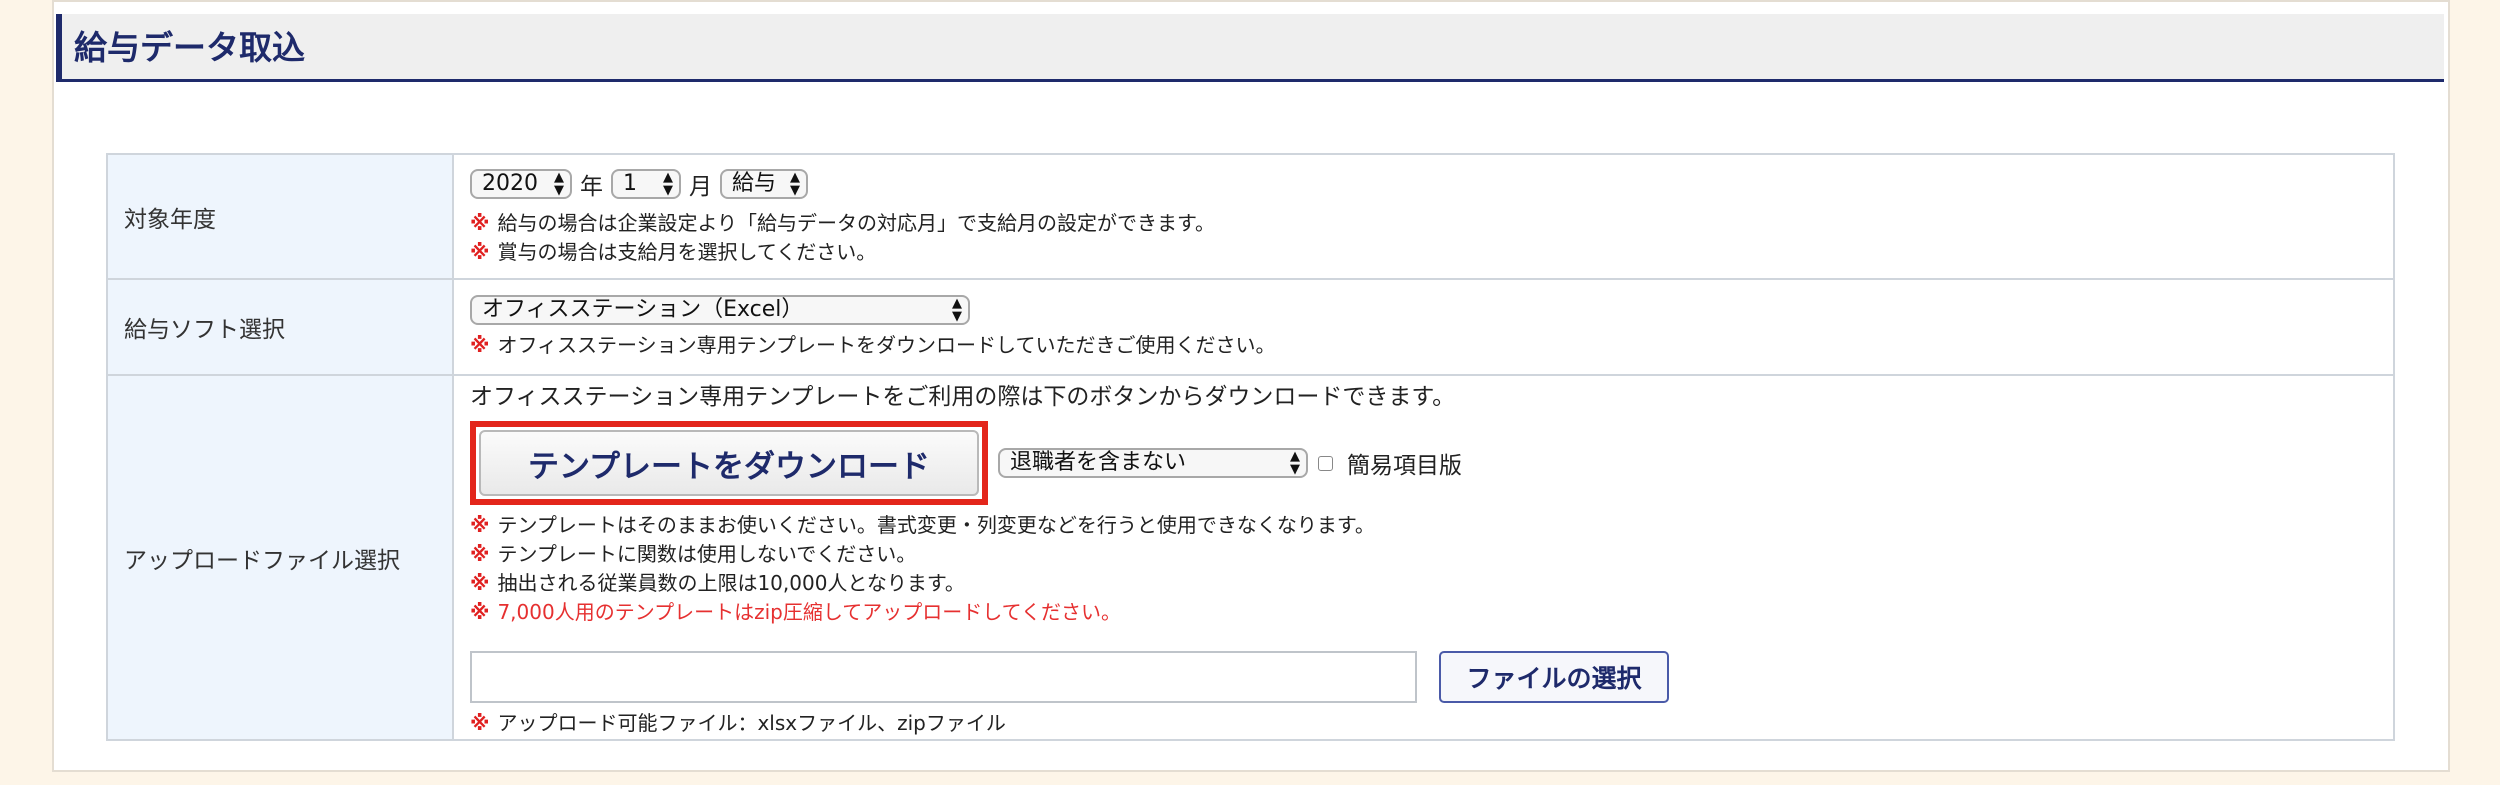  I want to click on file-row: ファイルの選択, so click(1431, 677).